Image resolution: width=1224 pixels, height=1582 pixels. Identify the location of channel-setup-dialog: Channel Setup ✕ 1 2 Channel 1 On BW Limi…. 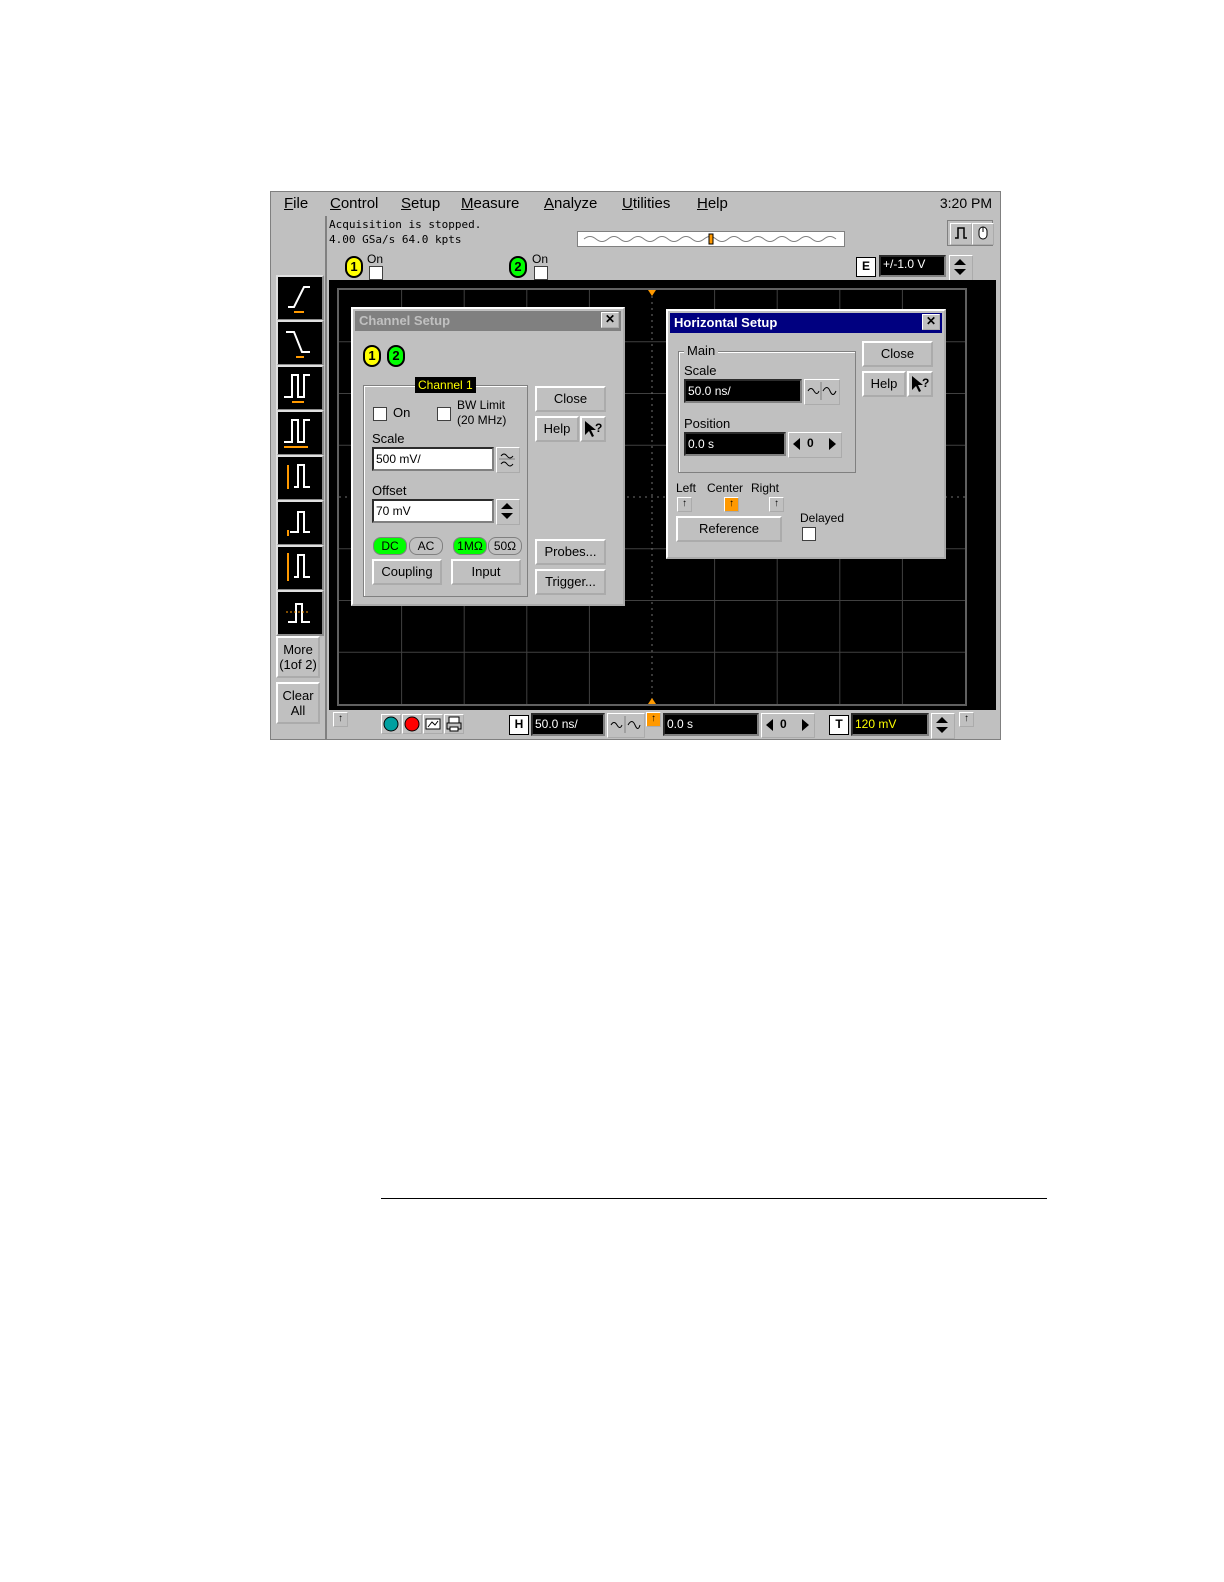
(488, 456).